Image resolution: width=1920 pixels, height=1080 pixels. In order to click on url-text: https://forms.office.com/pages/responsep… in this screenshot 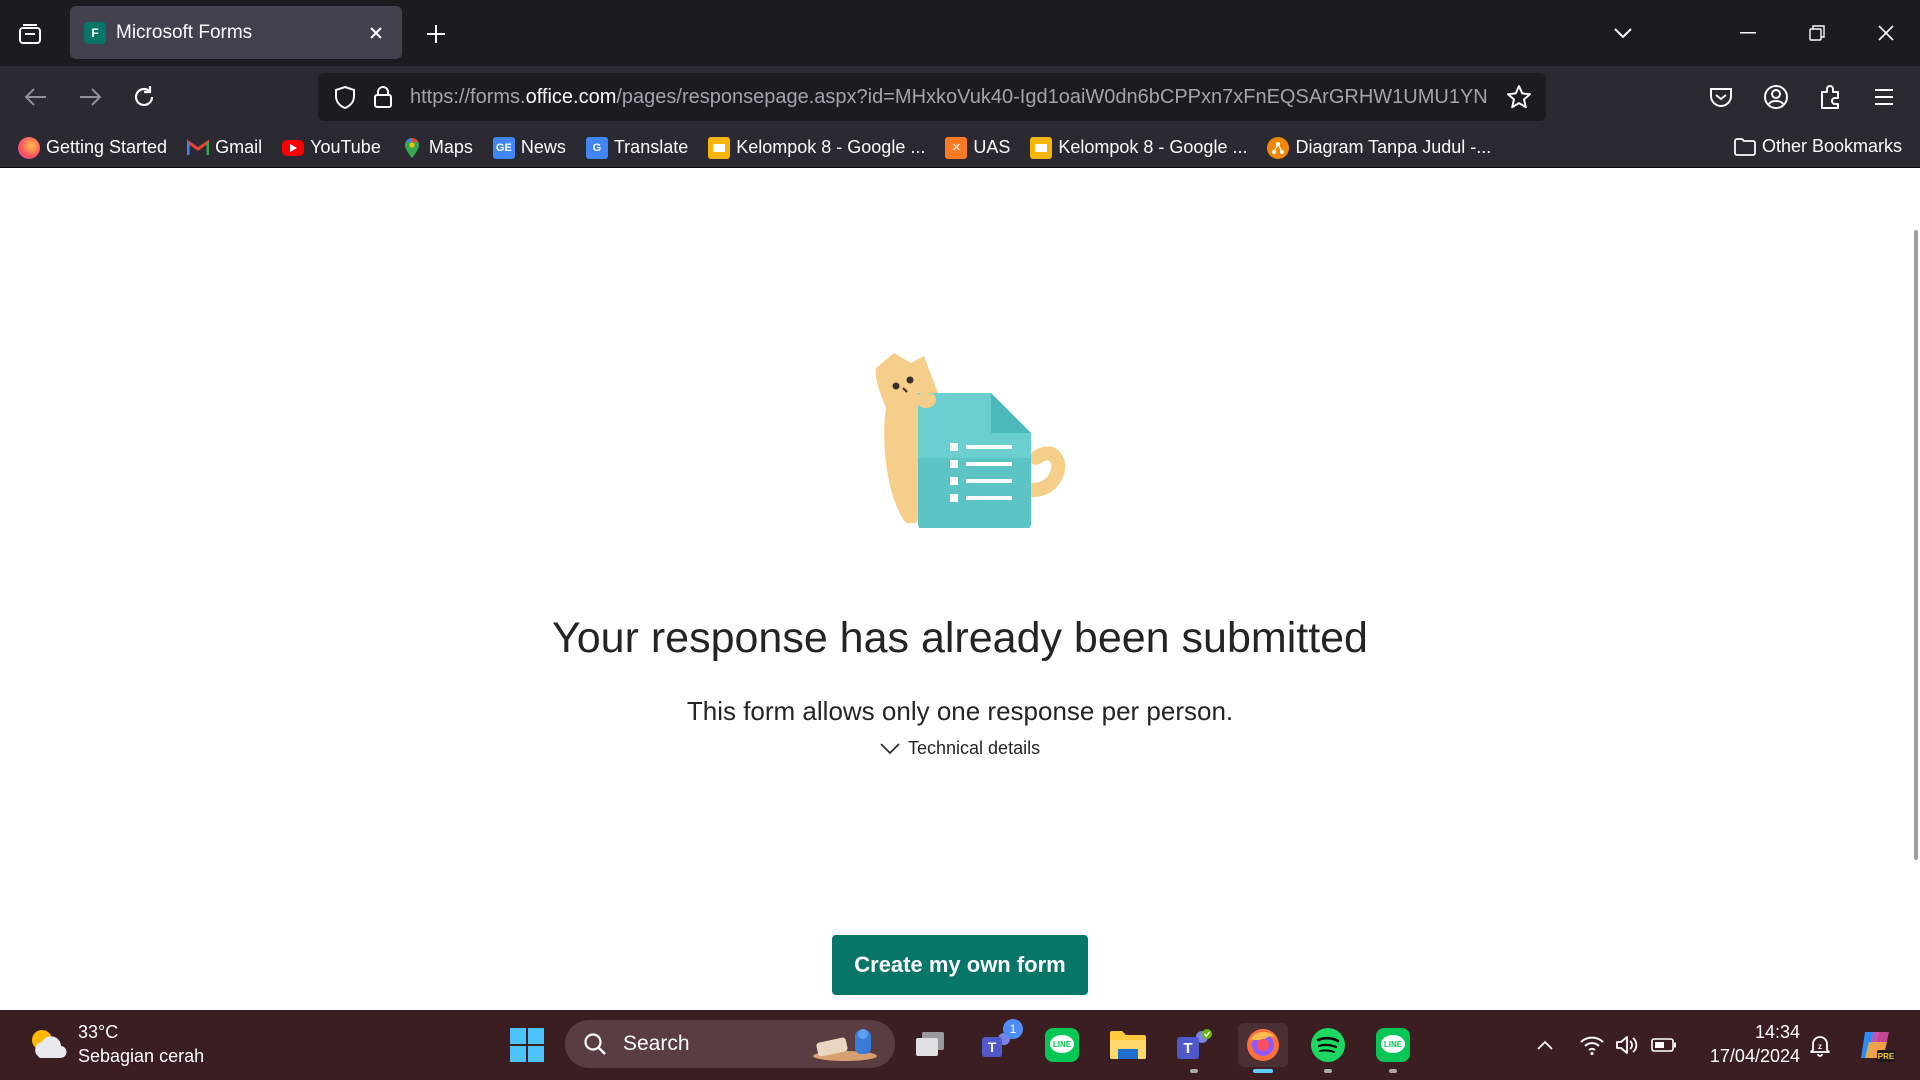, I will do `click(950, 97)`.